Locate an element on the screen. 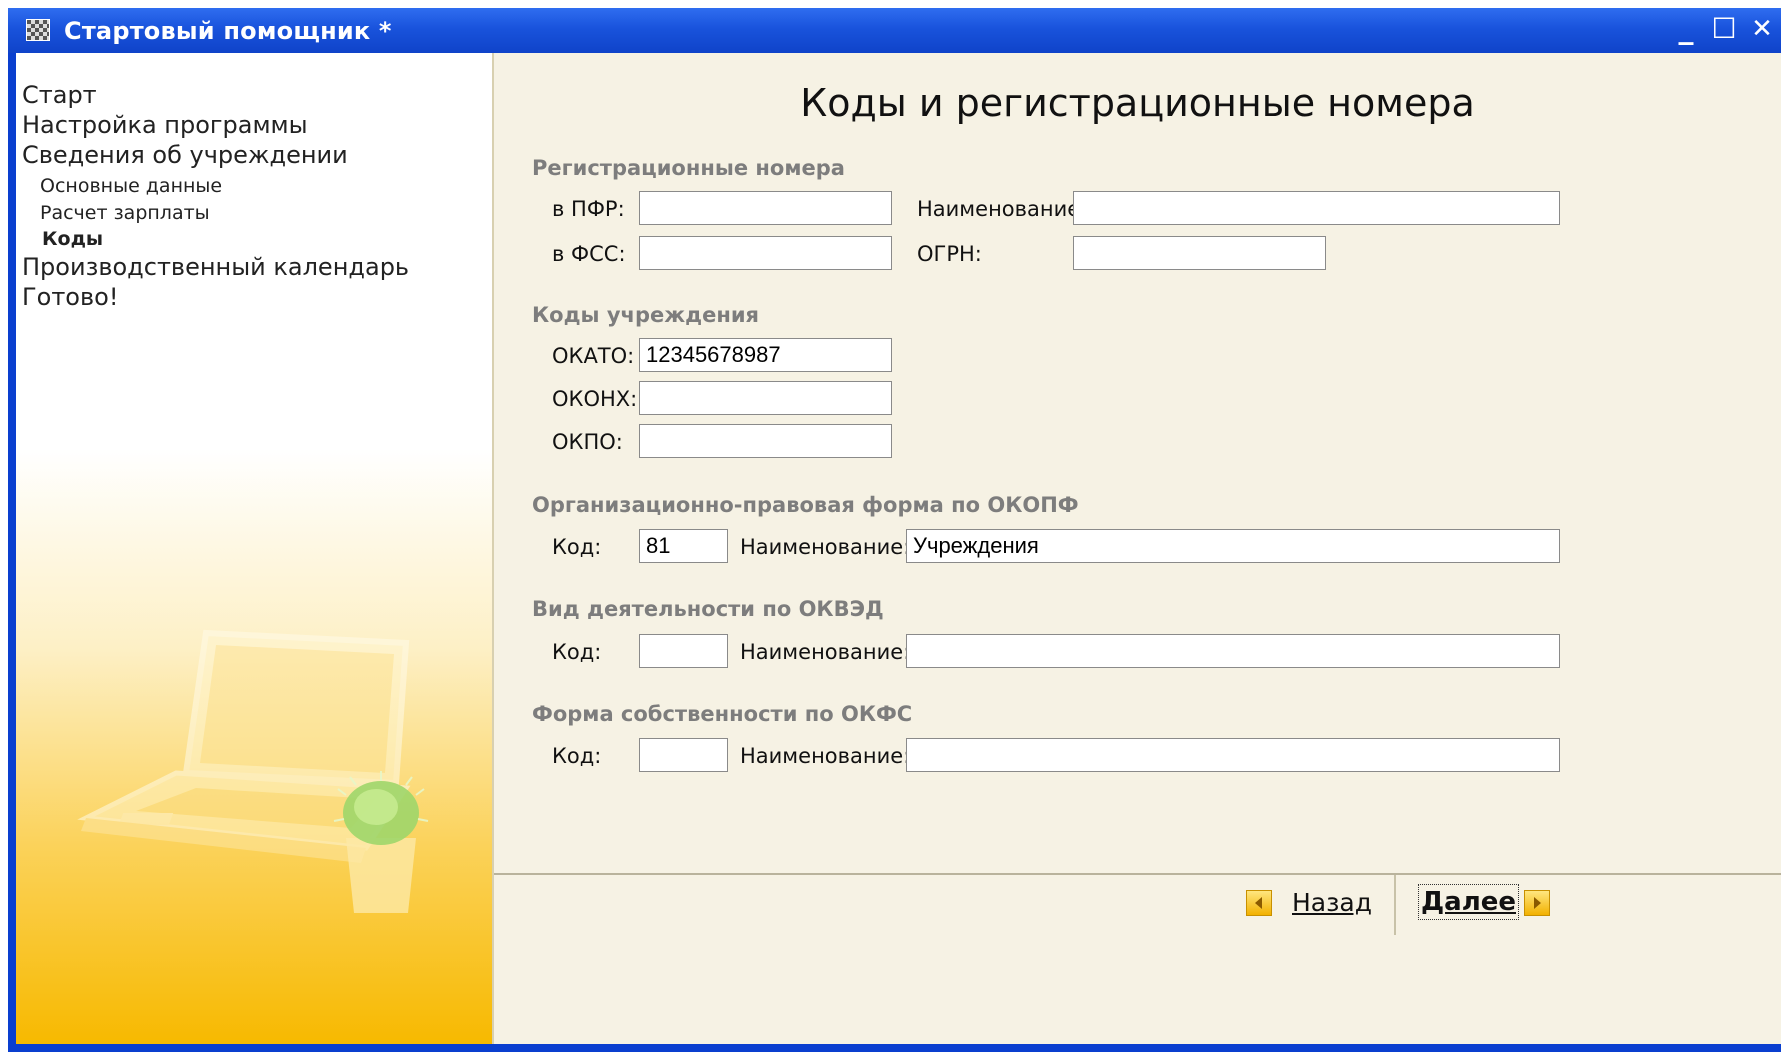 The image size is (1781, 1052). ogrn-field is located at coordinates (1199, 253).